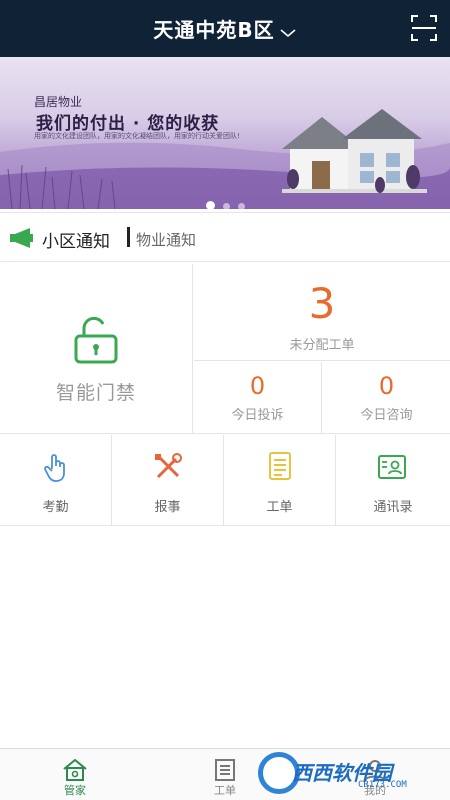 The width and height of the screenshot is (450, 800). What do you see at coordinates (137, 136) in the screenshot?
I see `banner-subtitle: 用家的文化建设团队，用家的文化凝结团队，用家的行动关爱团队!` at bounding box center [137, 136].